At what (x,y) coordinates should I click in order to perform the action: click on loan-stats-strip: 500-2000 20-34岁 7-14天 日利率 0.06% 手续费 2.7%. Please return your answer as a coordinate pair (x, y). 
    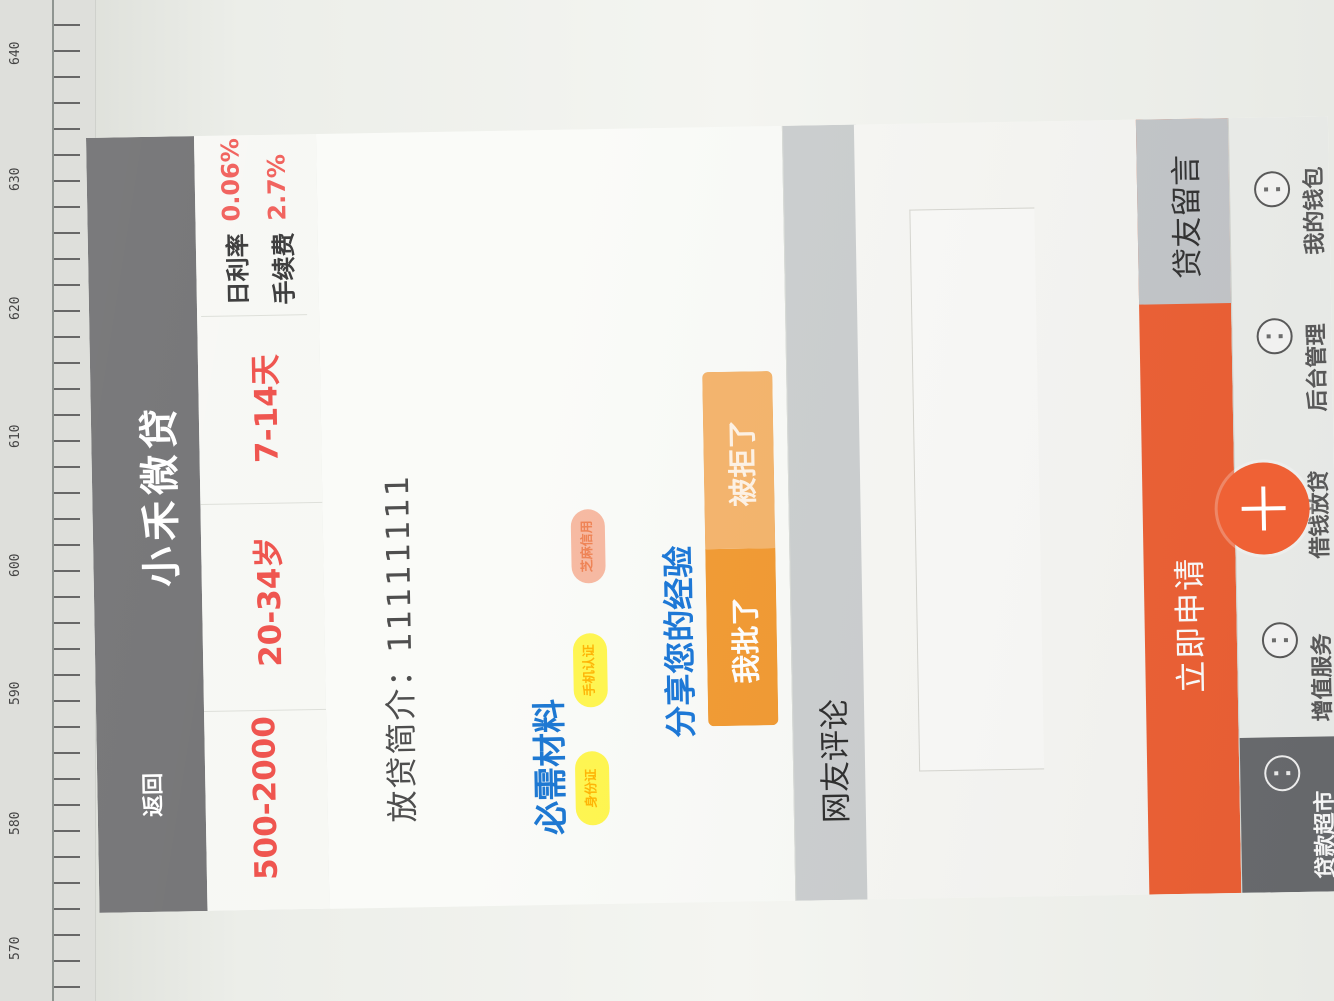
    Looking at the image, I should click on (262, 522).